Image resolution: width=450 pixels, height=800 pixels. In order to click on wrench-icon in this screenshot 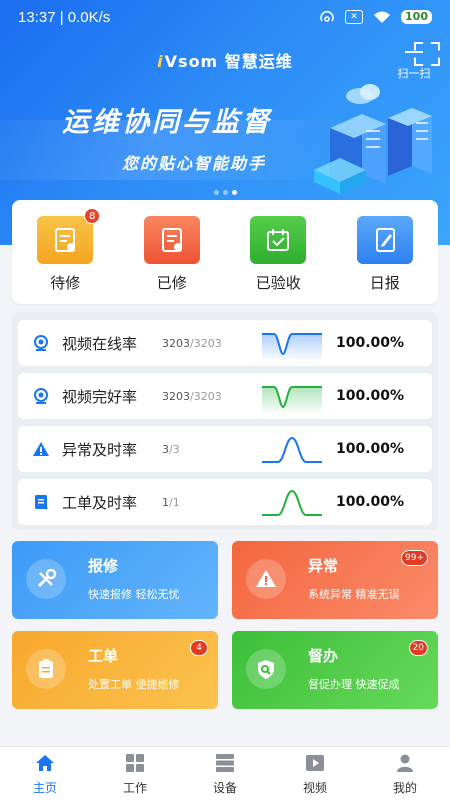, I will do `click(46, 579)`.